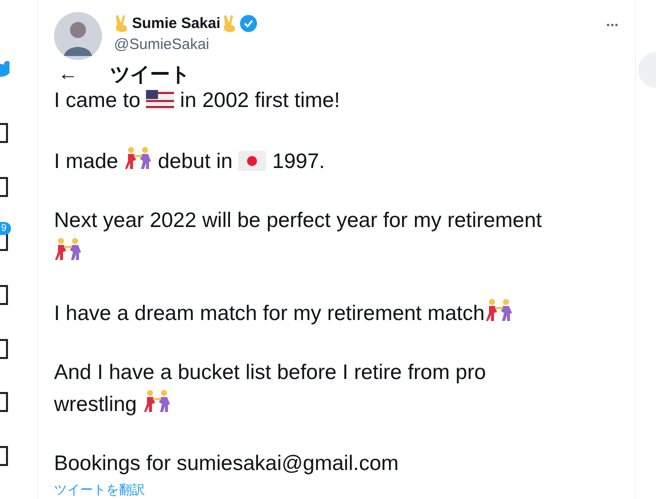  What do you see at coordinates (122, 23) in the screenshot?
I see `victory-hand-icon` at bounding box center [122, 23].